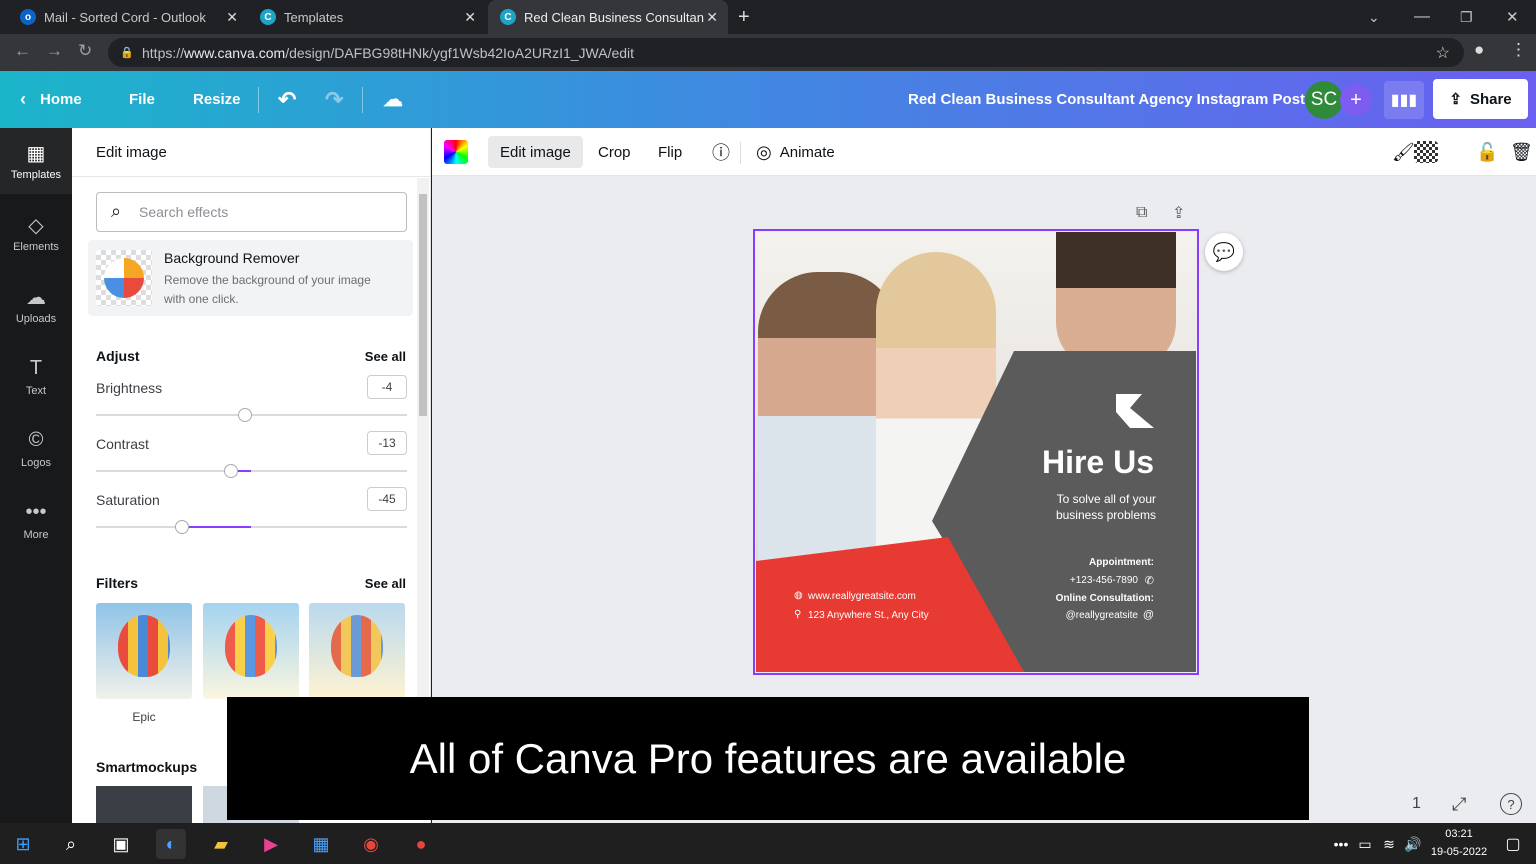  What do you see at coordinates (1459, 834) in the screenshot?
I see `clock-time: 03:21` at bounding box center [1459, 834].